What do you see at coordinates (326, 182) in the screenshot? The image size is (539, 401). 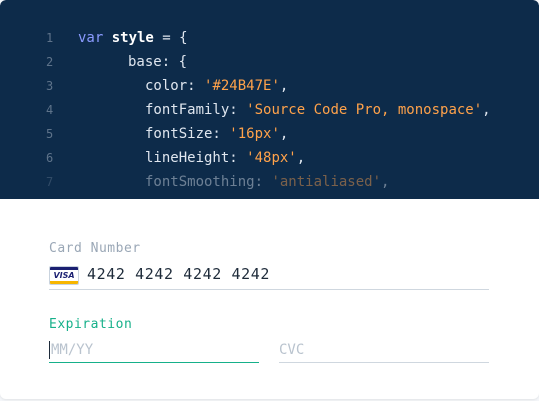 I see `code-token: 'antialiased'` at bounding box center [326, 182].